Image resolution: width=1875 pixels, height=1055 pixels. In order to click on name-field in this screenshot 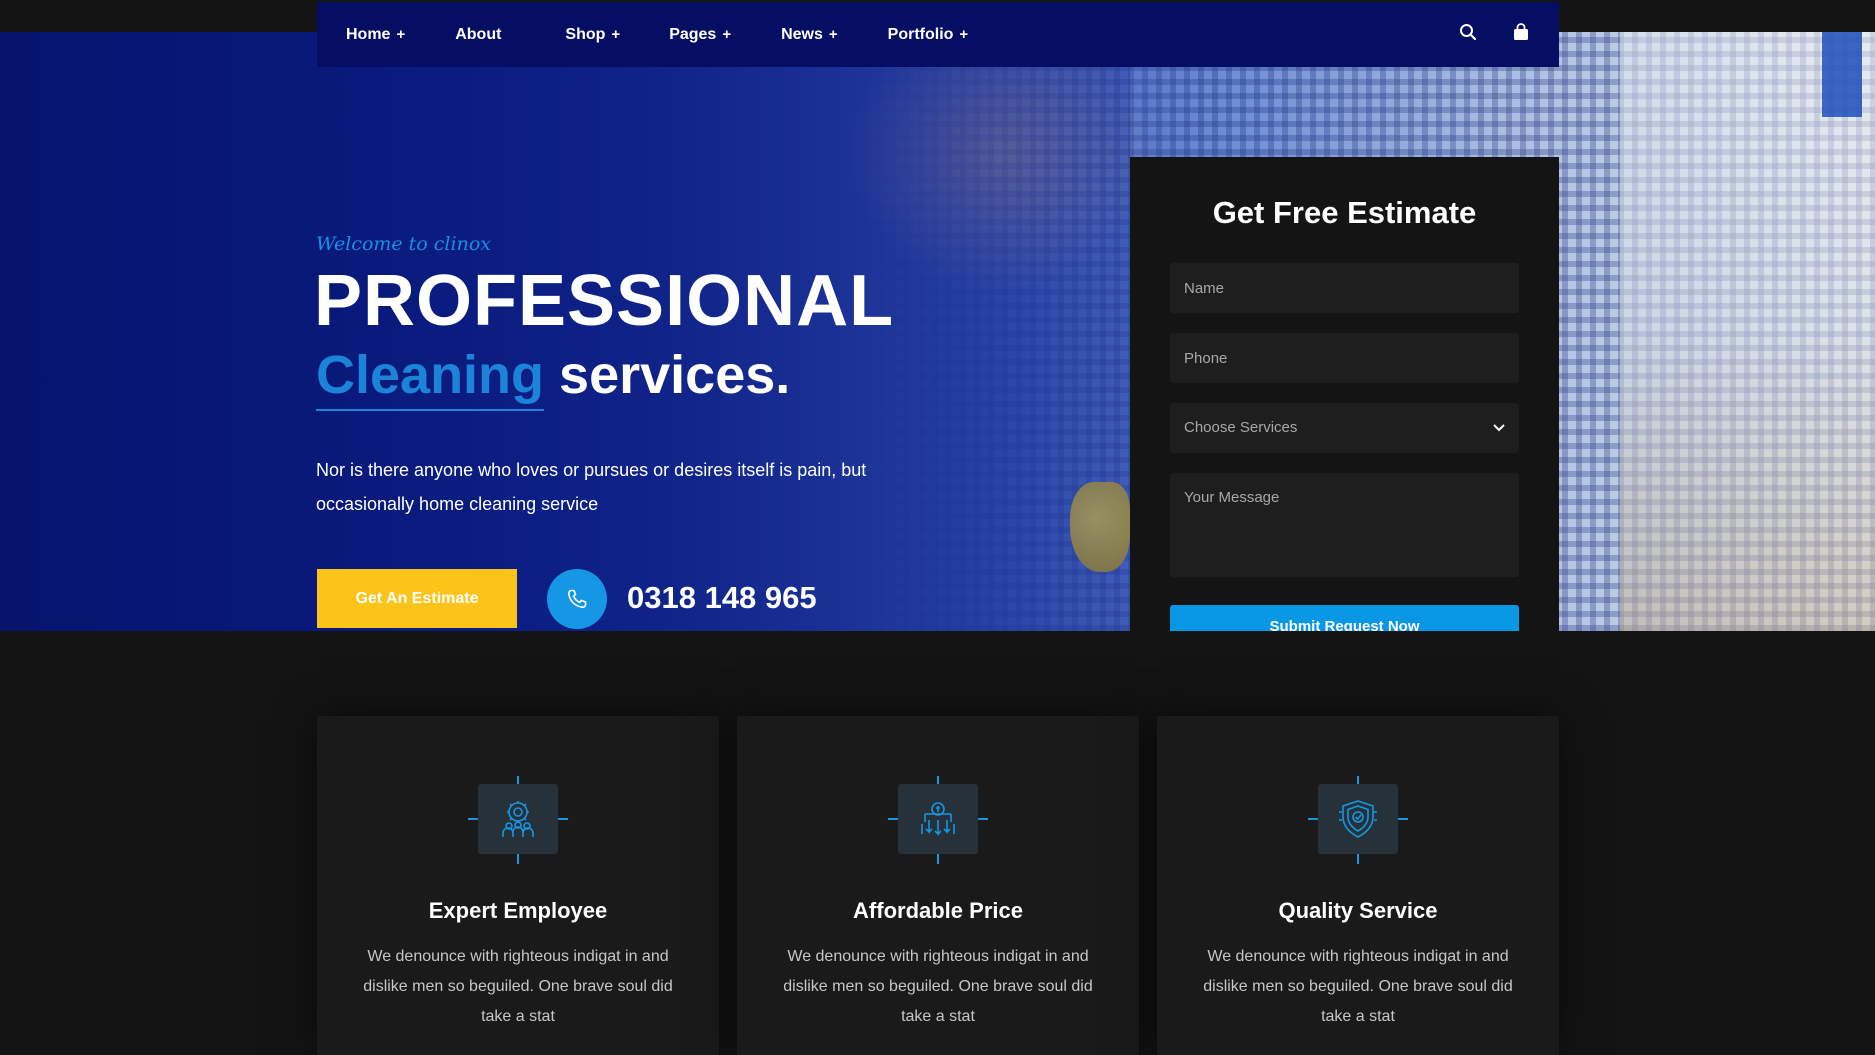, I will do `click(1344, 288)`.